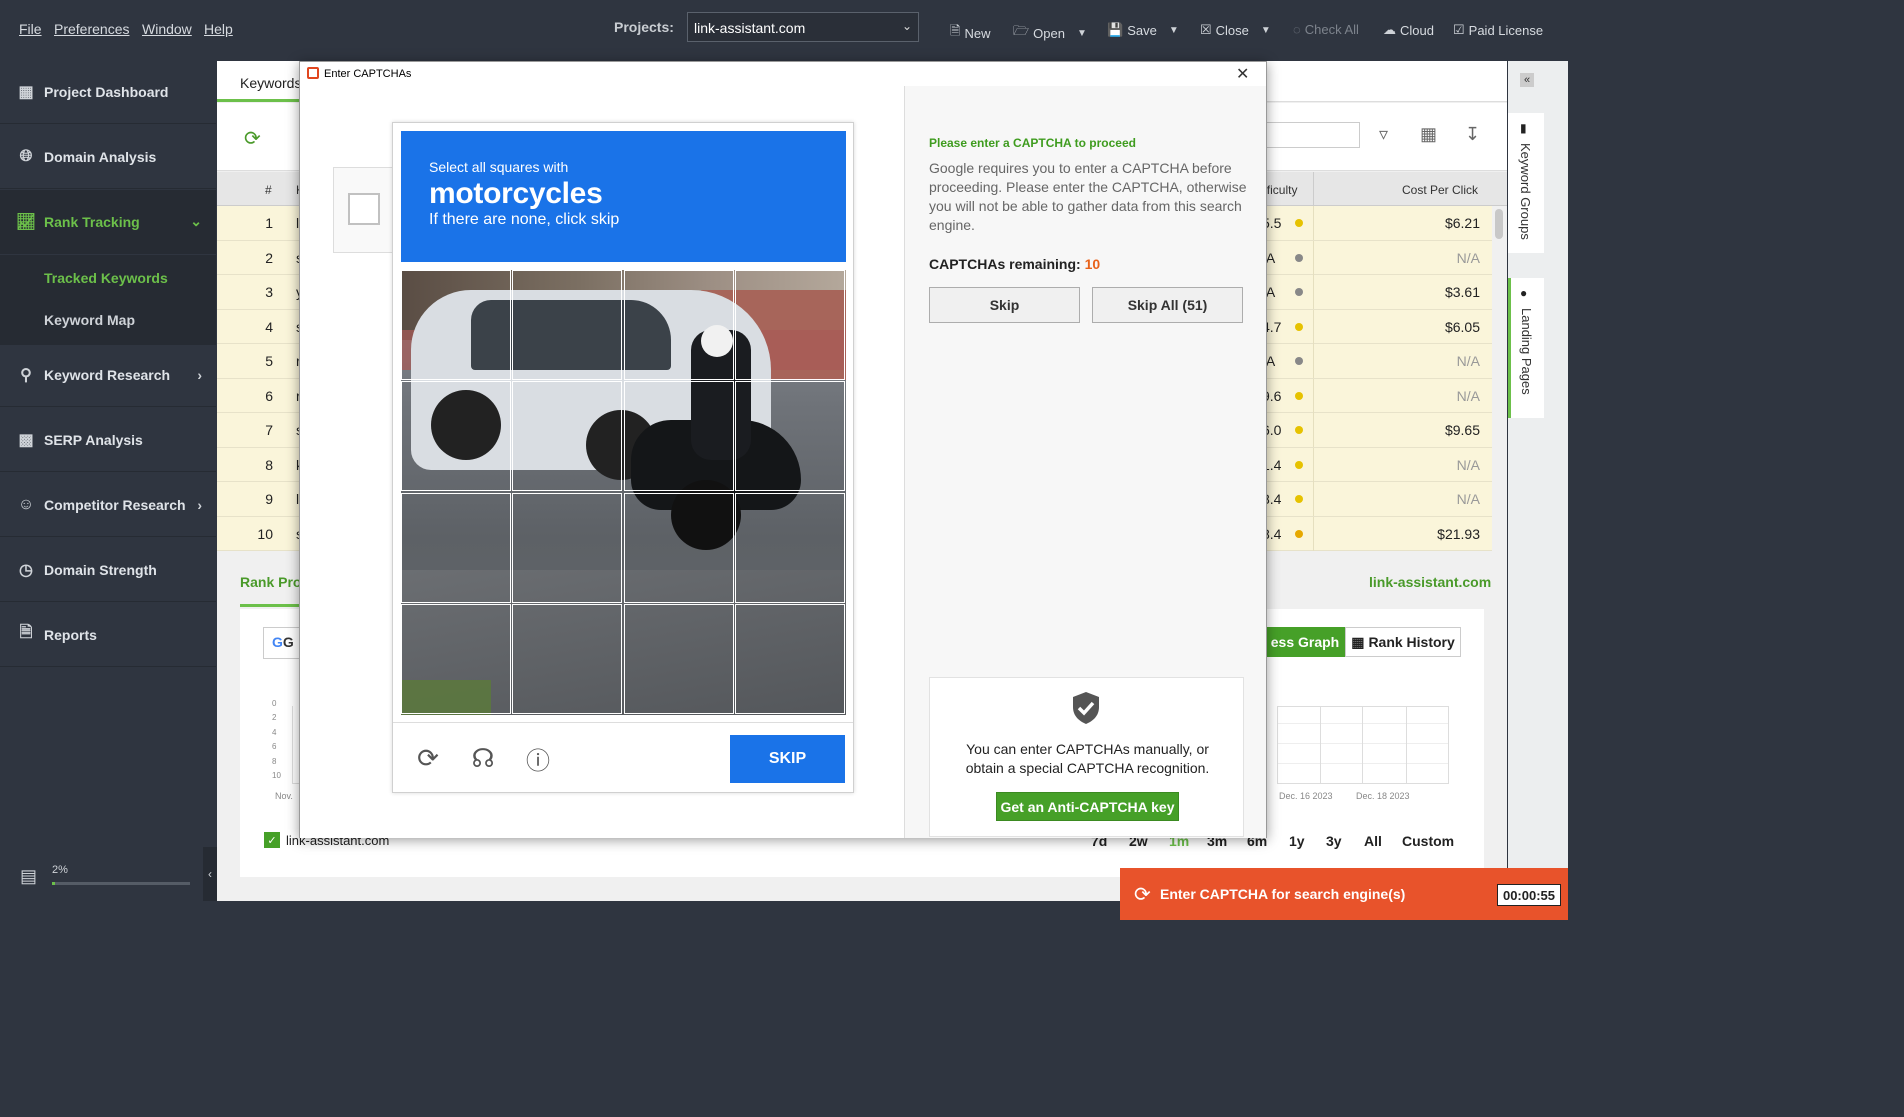 This screenshot has width=1904, height=1117. Describe the element at coordinates (1417, 30) in the screenshot. I see `cloud-label: Cloud` at that location.